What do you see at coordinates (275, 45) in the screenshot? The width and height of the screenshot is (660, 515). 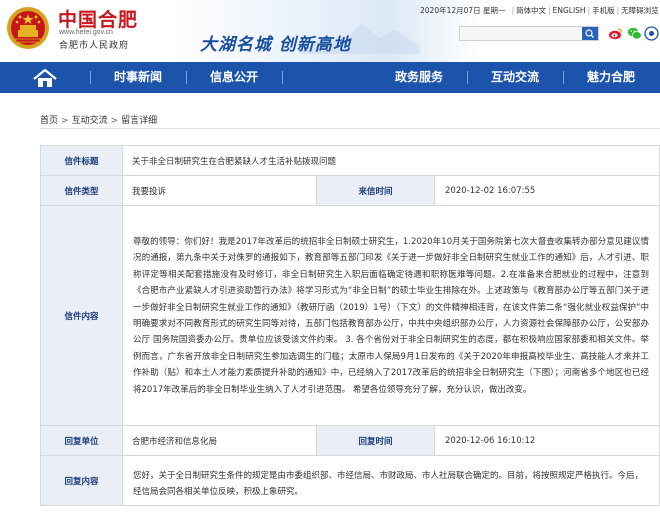 I see `slogan-text: 大湖名城 创新高地` at bounding box center [275, 45].